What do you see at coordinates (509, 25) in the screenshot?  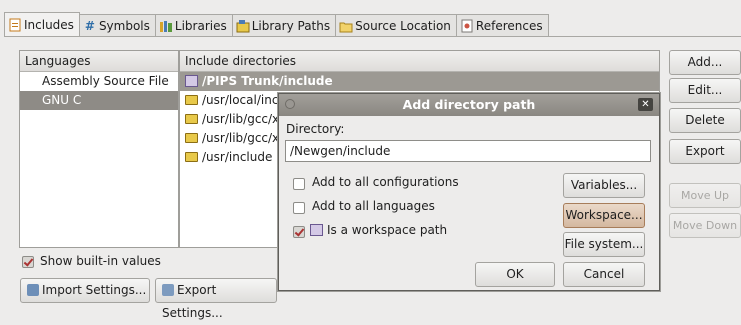 I see `tab-label: References` at bounding box center [509, 25].